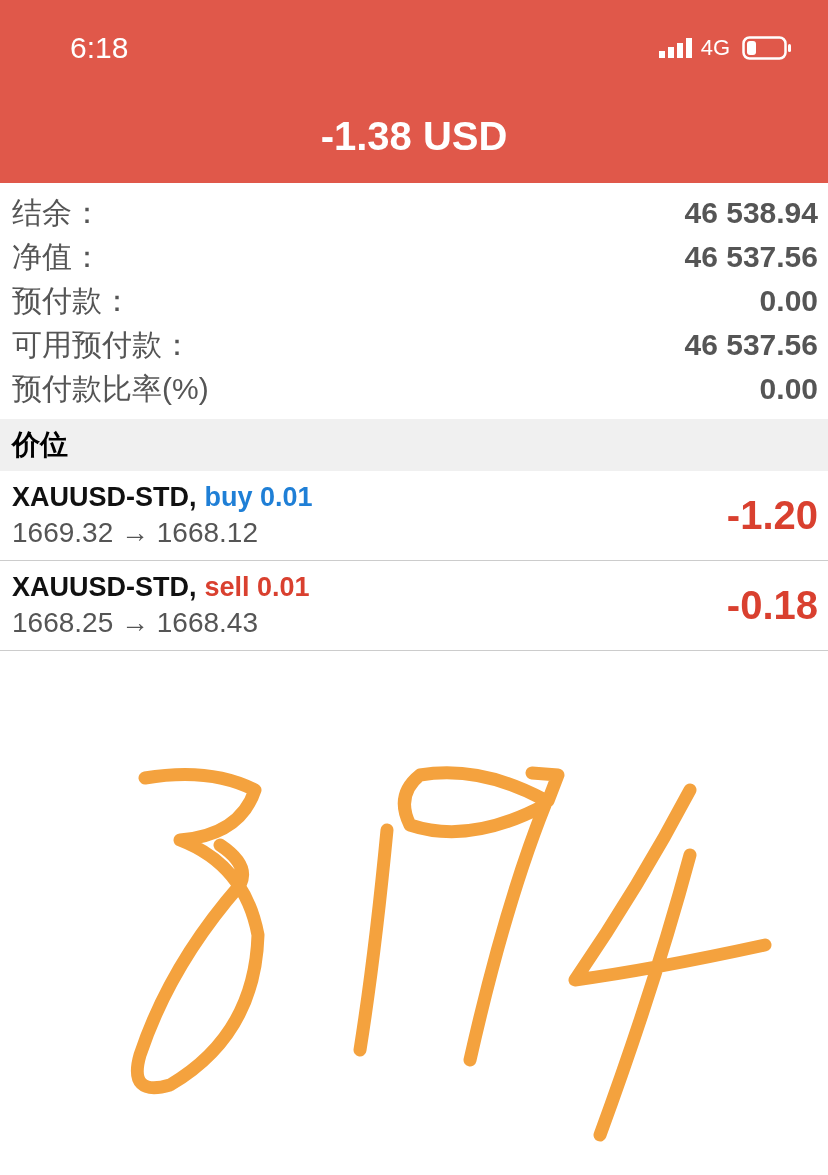  I want to click on account-label: 预付款：, so click(72, 300).